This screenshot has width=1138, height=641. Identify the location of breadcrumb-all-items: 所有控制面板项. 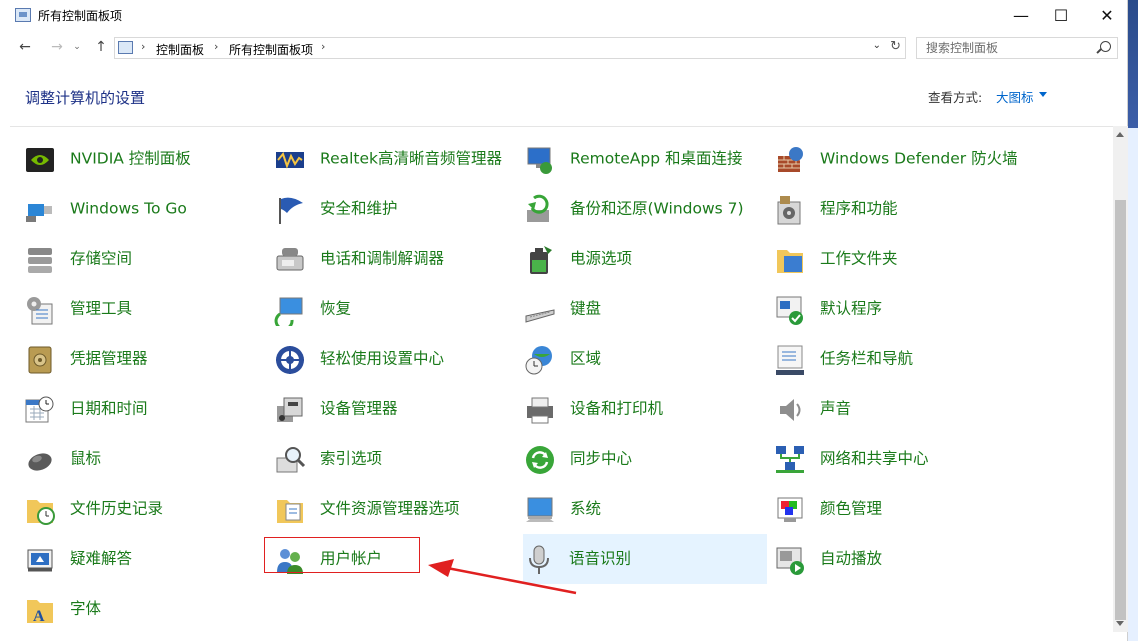
(271, 49).